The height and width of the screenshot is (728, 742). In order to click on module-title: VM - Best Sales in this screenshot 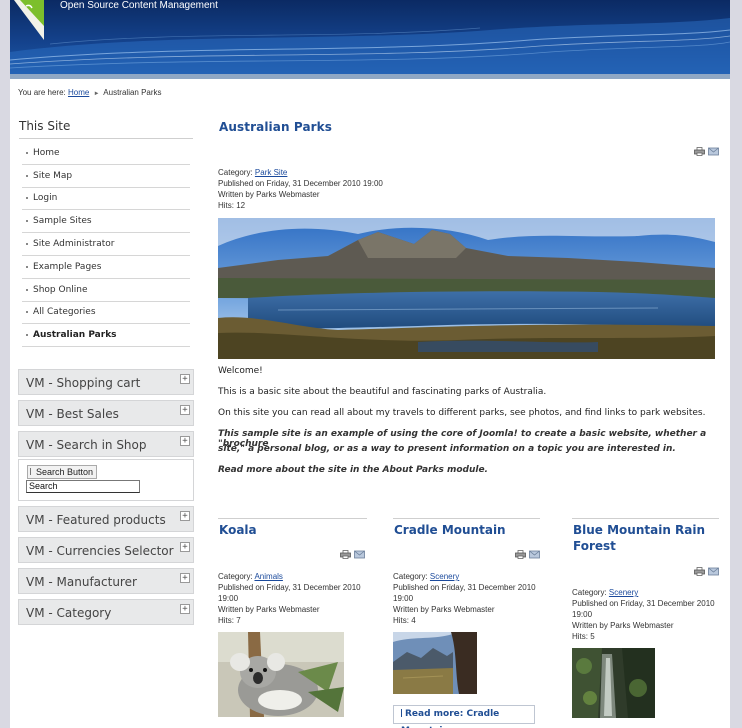, I will do `click(72, 414)`.